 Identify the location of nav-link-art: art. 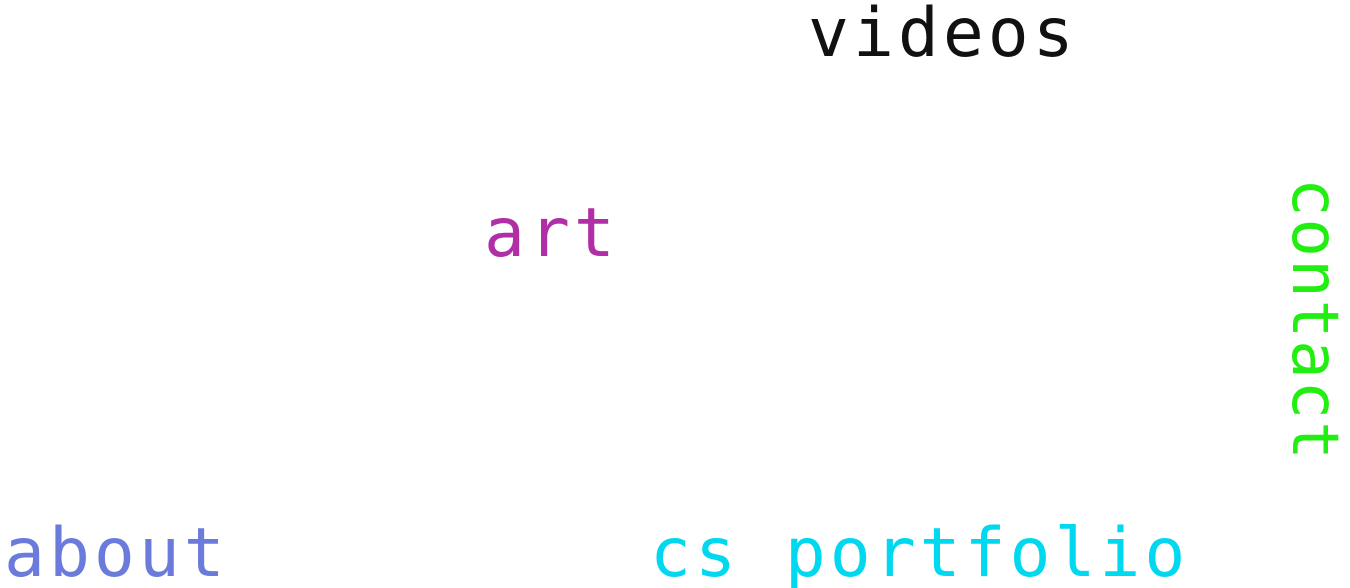
(551, 234).